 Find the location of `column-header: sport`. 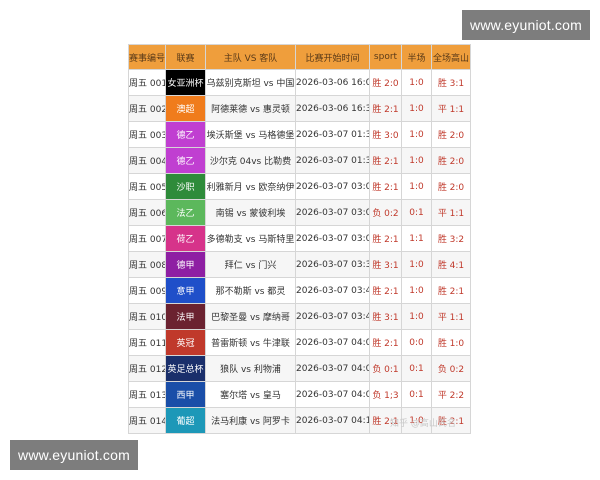

column-header: sport is located at coordinates (385, 57).